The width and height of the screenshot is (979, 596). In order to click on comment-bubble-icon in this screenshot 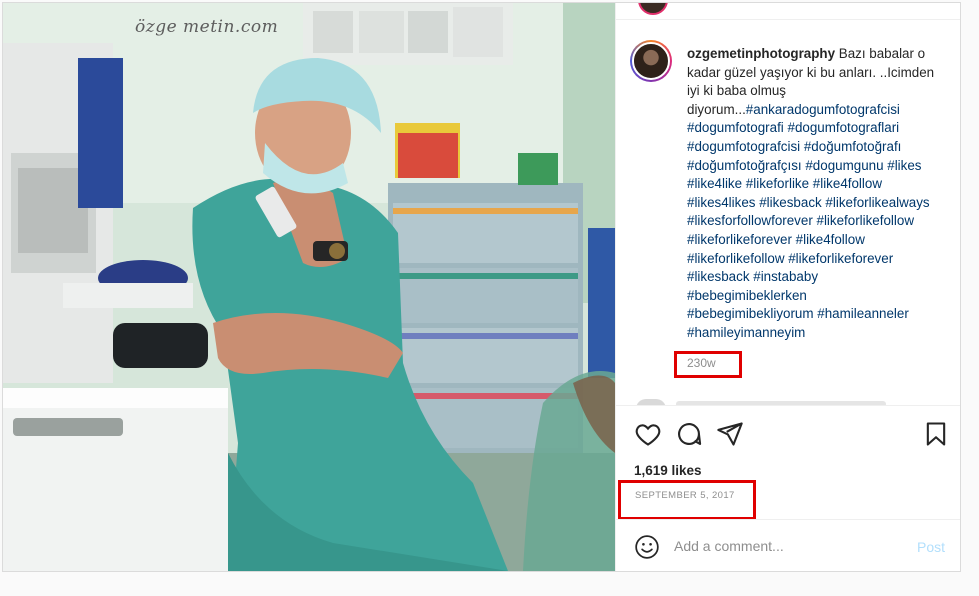, I will do `click(689, 434)`.